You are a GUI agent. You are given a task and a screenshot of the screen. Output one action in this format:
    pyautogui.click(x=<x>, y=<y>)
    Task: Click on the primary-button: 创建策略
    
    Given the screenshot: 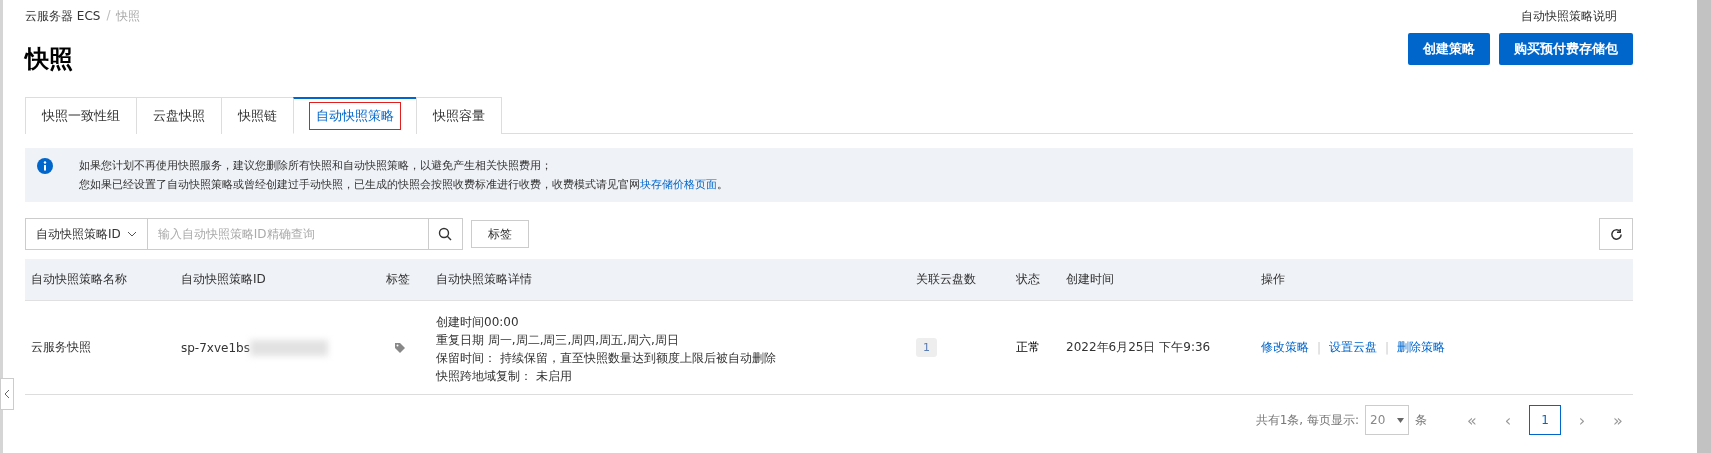 What is the action you would take?
    pyautogui.click(x=1449, y=49)
    